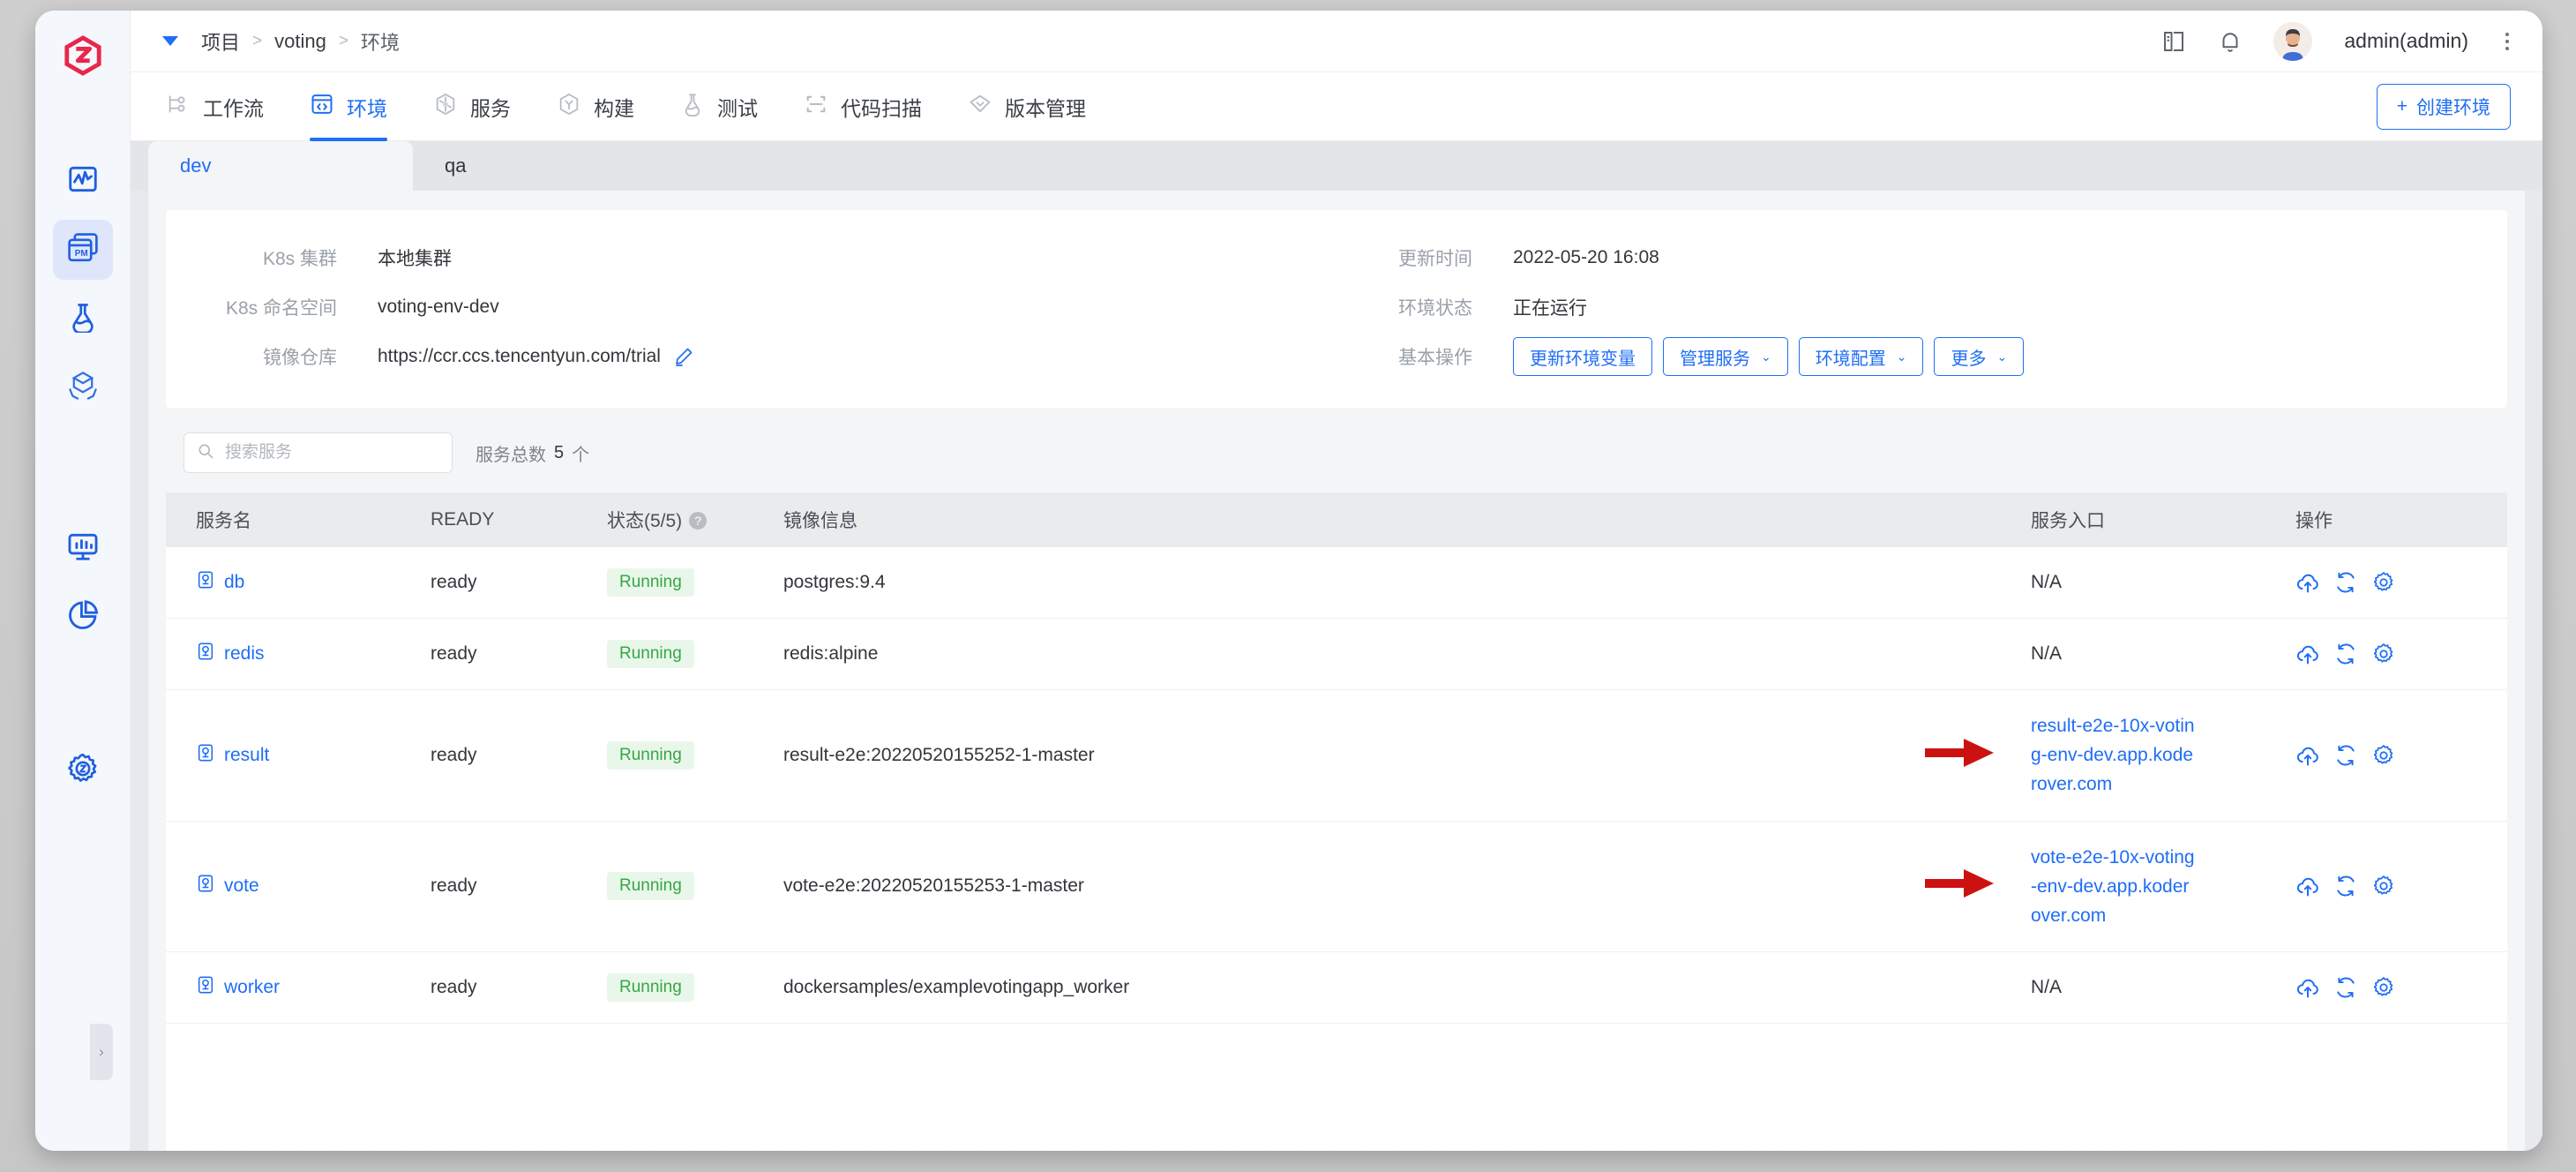 The width and height of the screenshot is (2576, 1172). I want to click on sidebar-item-project-management: PM, so click(82, 250).